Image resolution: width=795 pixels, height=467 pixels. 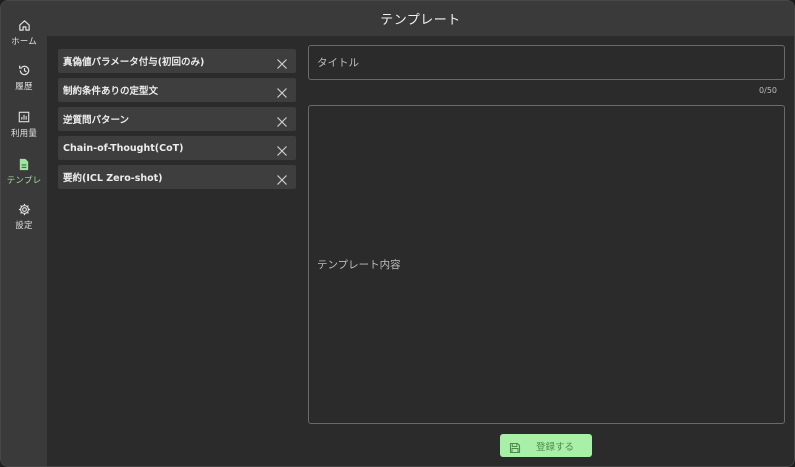 I want to click on template-list-item: 逆質問パターン, so click(x=177, y=119).